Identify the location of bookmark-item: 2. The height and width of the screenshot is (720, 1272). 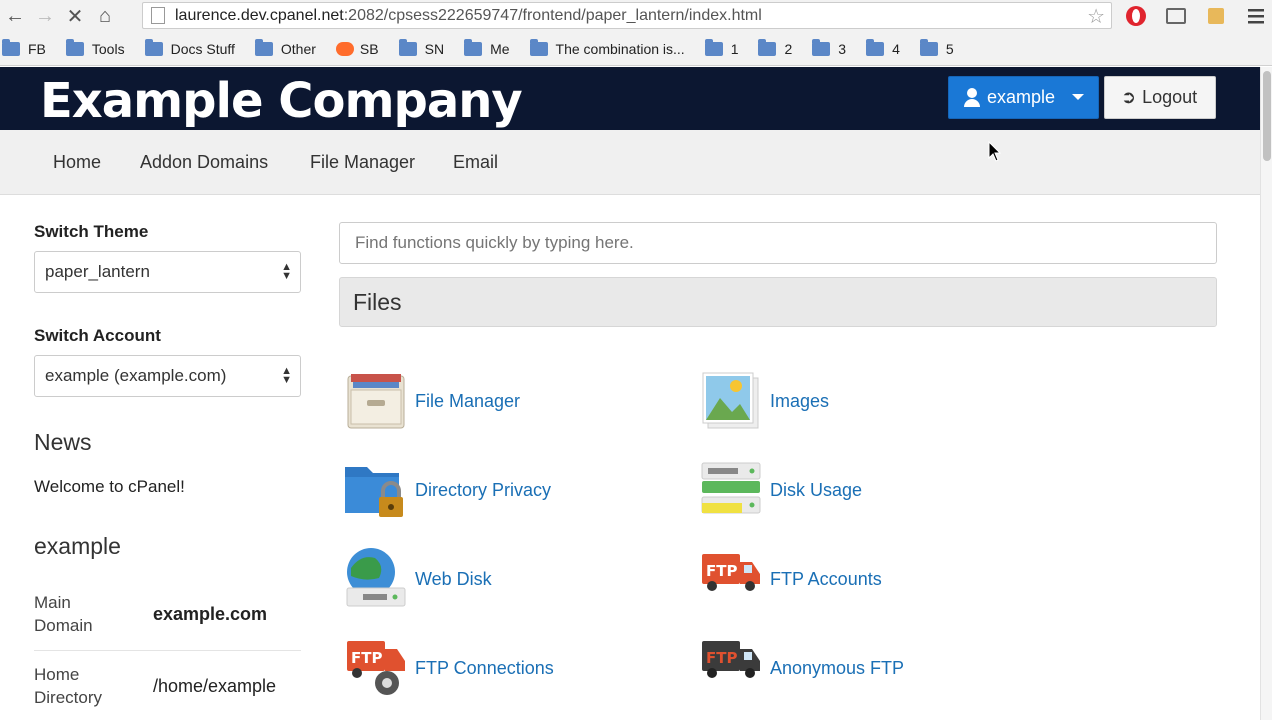
(775, 47).